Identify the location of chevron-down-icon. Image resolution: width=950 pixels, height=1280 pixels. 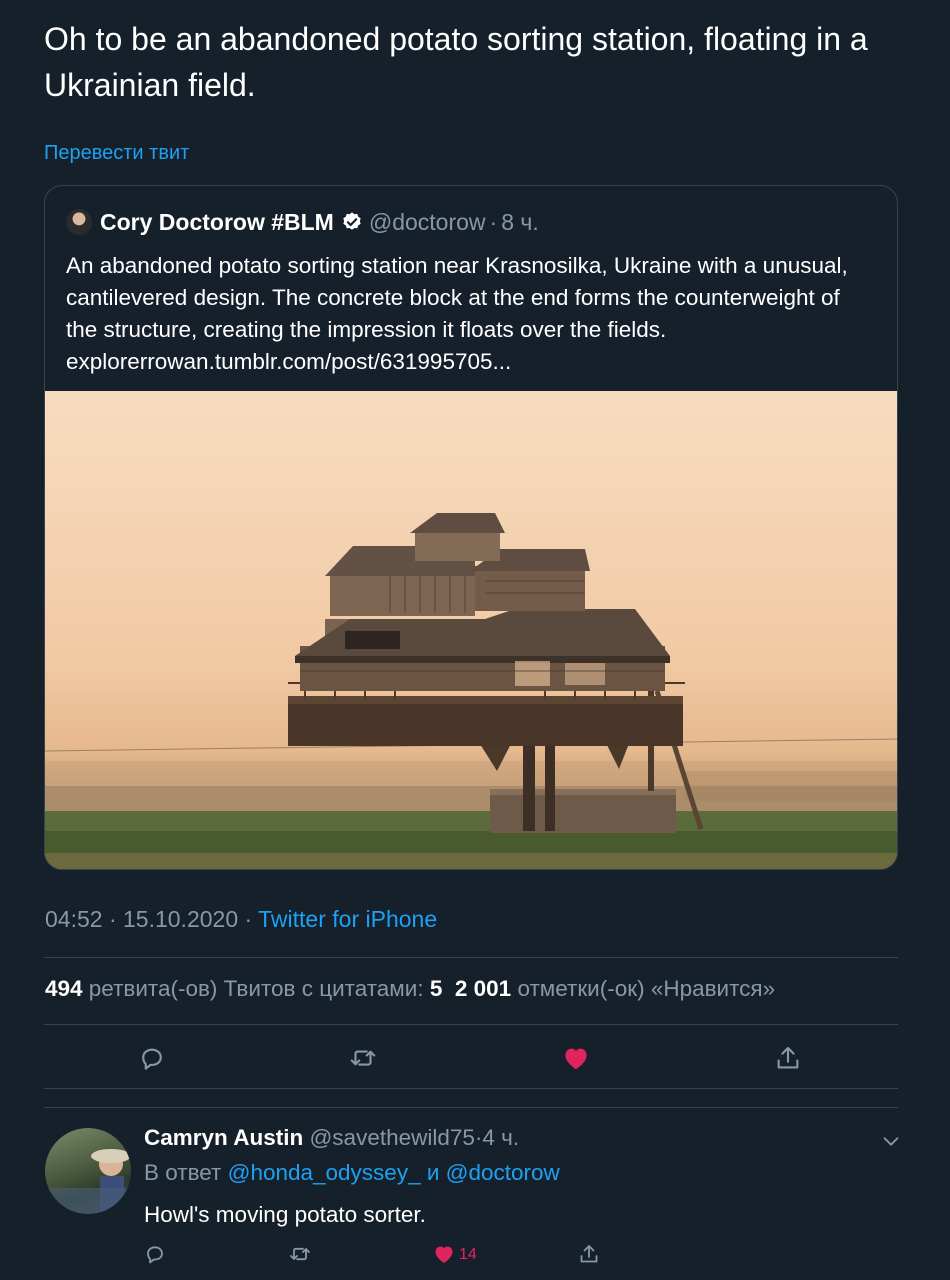
(891, 1141).